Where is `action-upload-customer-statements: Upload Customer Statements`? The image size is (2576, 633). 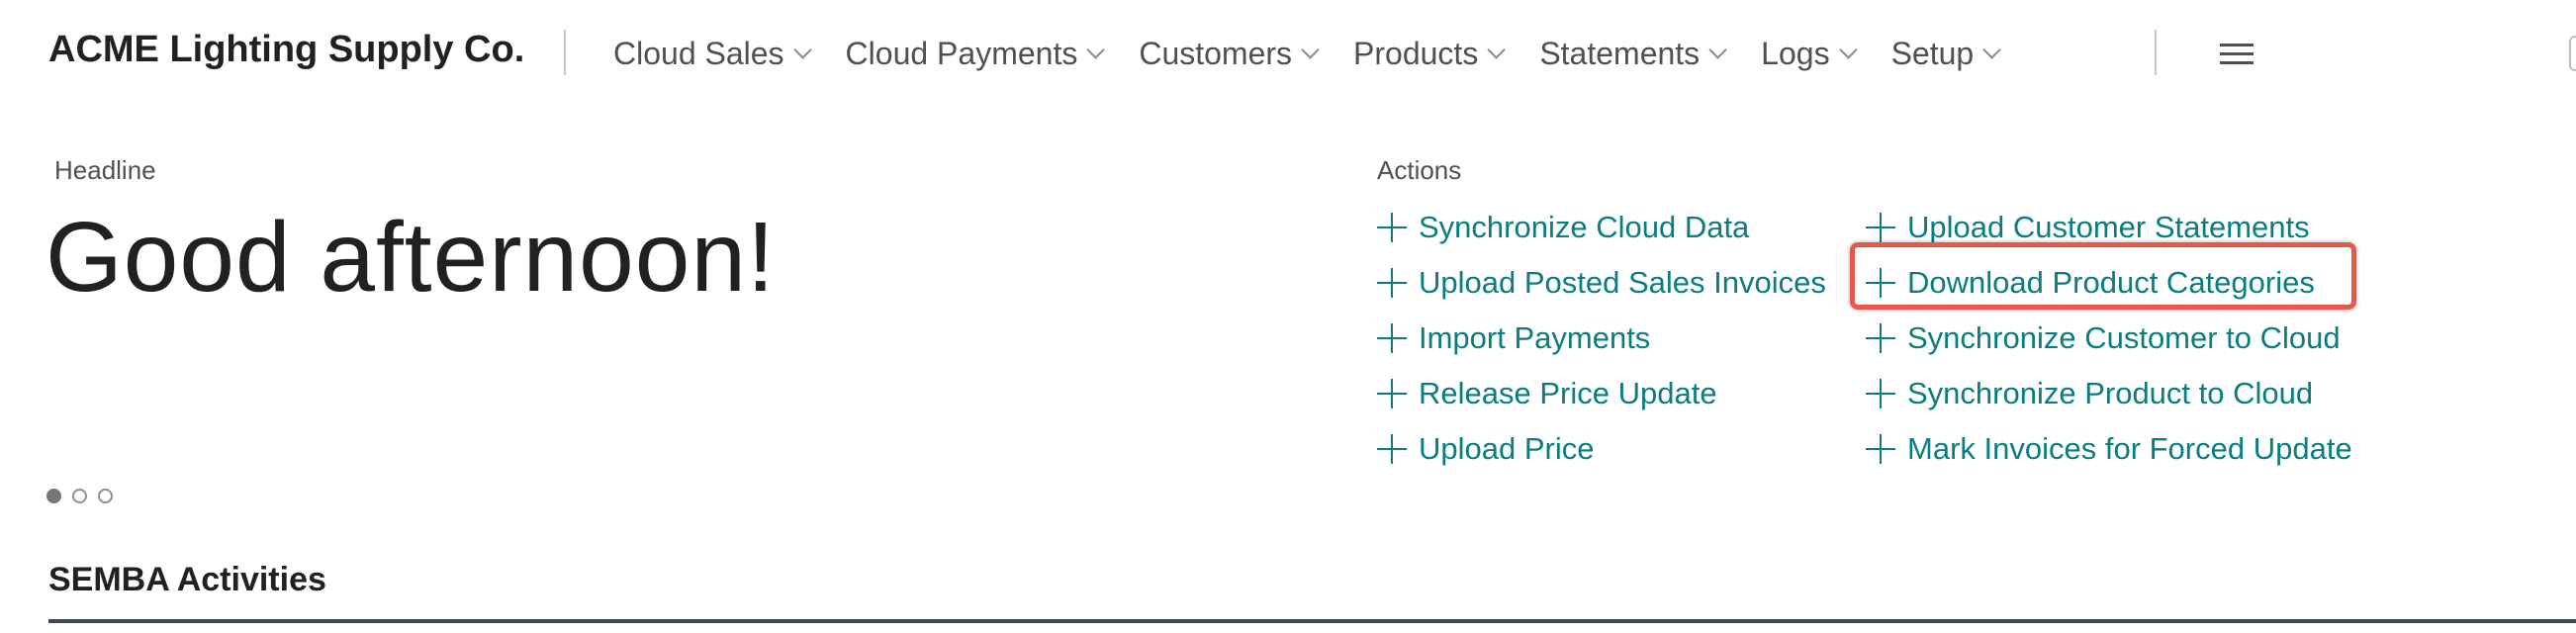 action-upload-customer-statements: Upload Customer Statements is located at coordinates (2109, 227).